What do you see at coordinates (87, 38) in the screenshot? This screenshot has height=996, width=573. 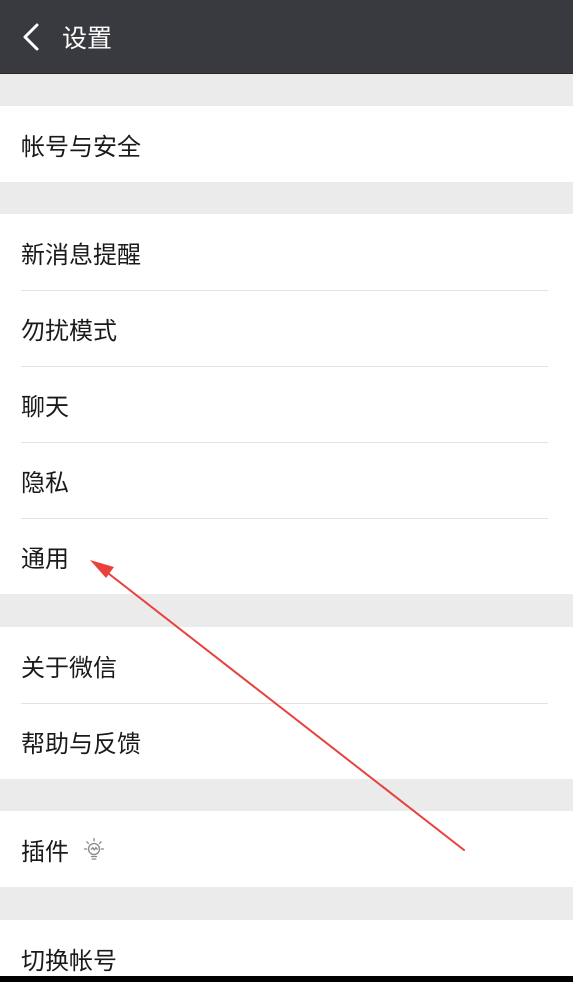 I see `page-title: 设置` at bounding box center [87, 38].